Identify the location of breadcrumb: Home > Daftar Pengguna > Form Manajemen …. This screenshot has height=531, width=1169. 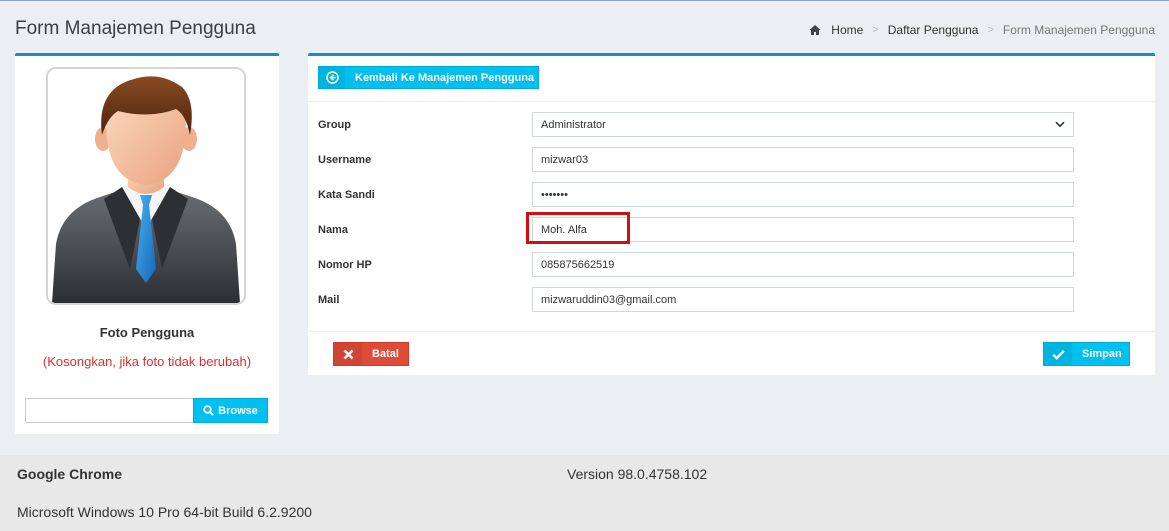
(982, 30).